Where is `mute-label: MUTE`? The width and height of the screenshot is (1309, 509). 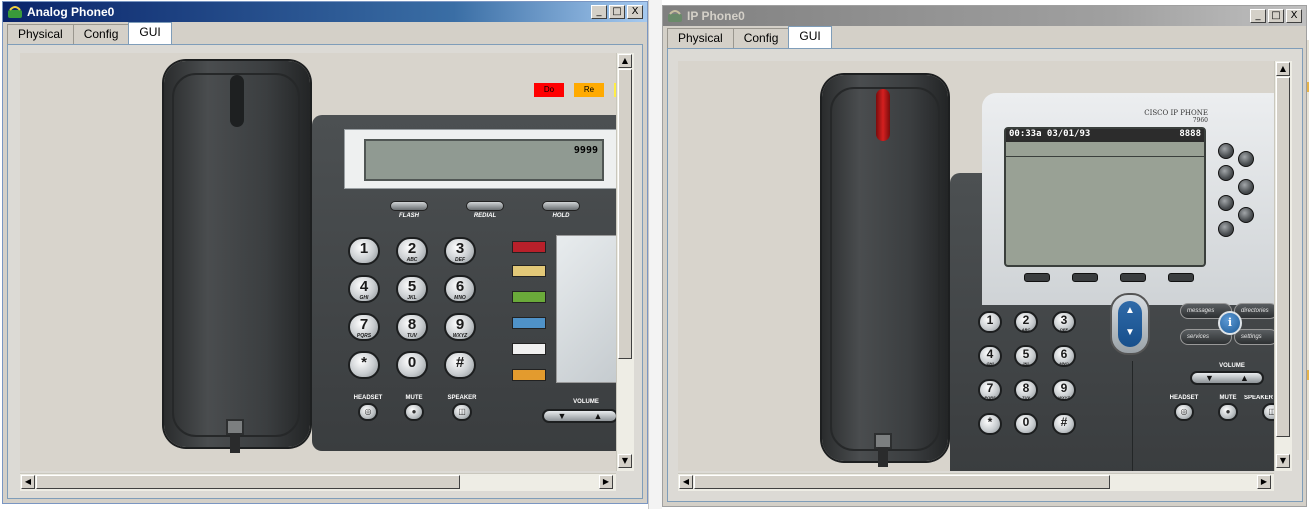
mute-label: MUTE is located at coordinates (414, 398).